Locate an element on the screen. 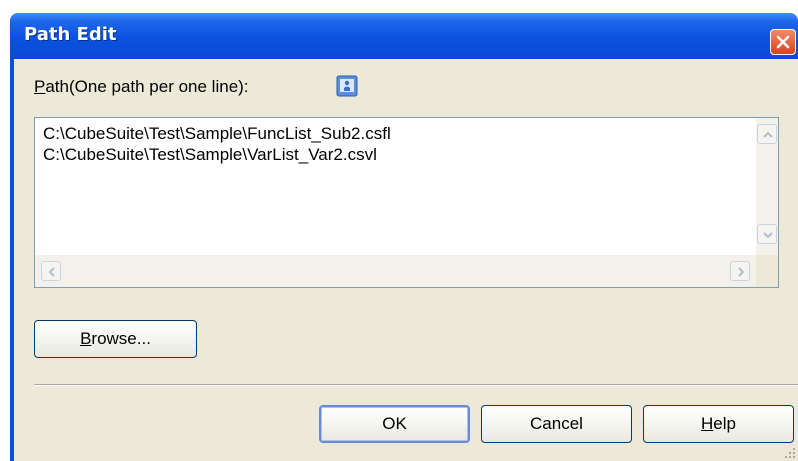 This screenshot has width=798, height=461. close-icon is located at coordinates (783, 42).